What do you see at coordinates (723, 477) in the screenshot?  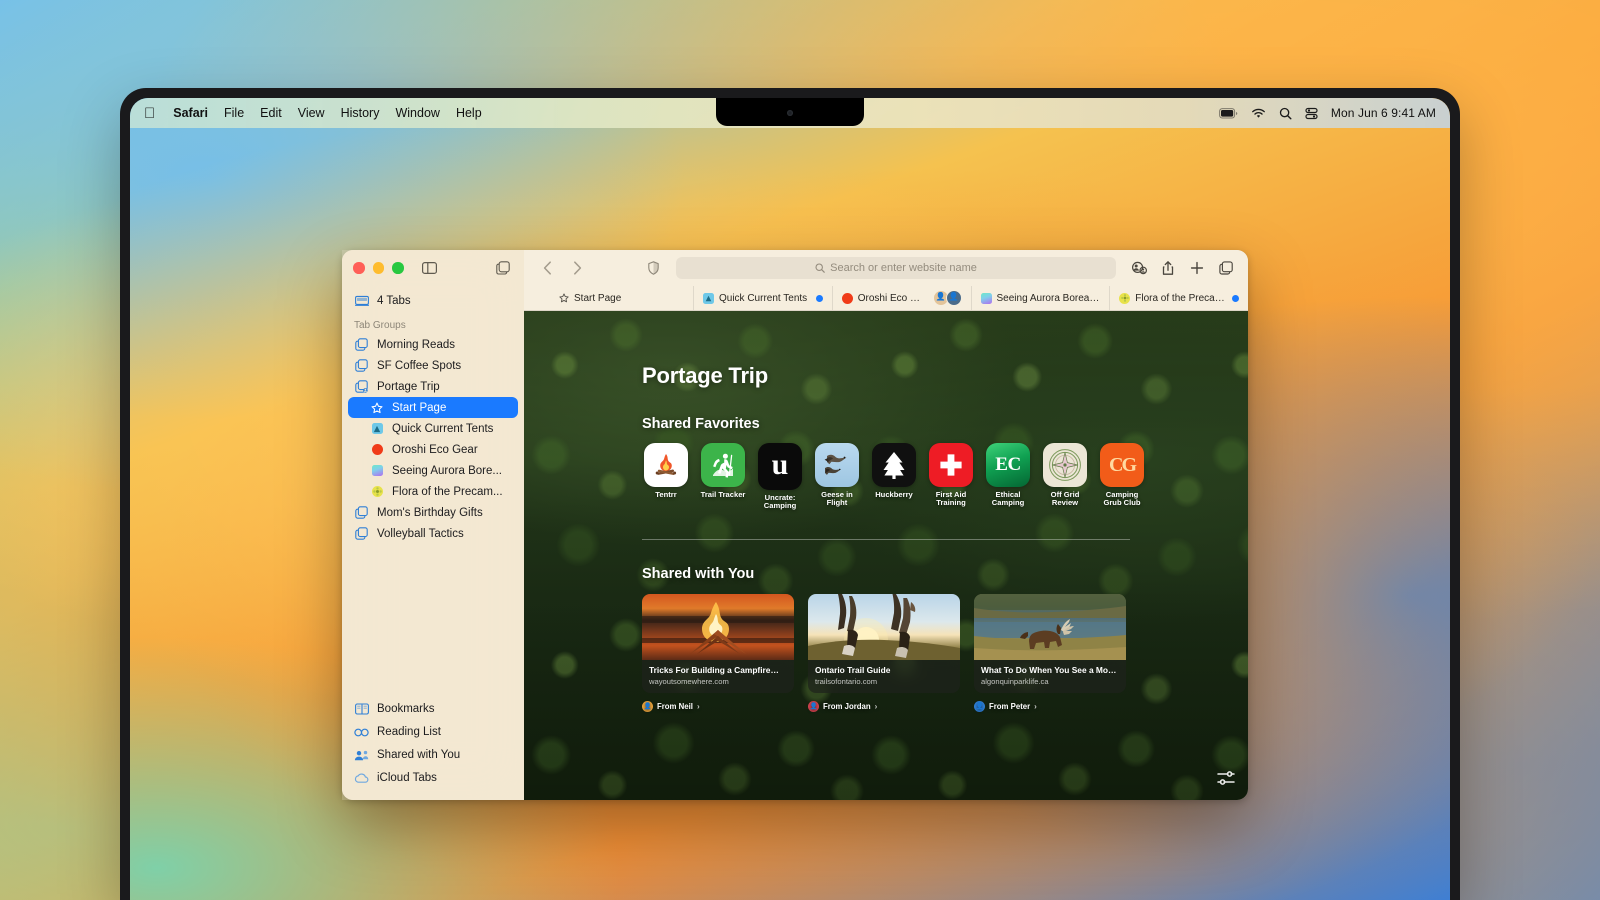 I see `favorite-trail-tracker: Trail Tracker` at bounding box center [723, 477].